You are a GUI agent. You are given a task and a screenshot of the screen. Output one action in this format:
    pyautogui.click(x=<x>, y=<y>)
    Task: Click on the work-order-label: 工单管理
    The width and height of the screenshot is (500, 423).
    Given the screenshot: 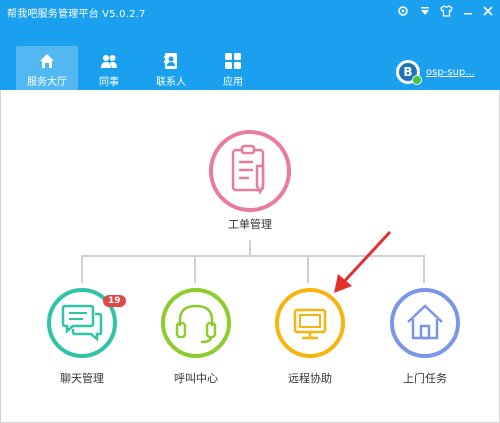 What is the action you would take?
    pyautogui.click(x=250, y=224)
    